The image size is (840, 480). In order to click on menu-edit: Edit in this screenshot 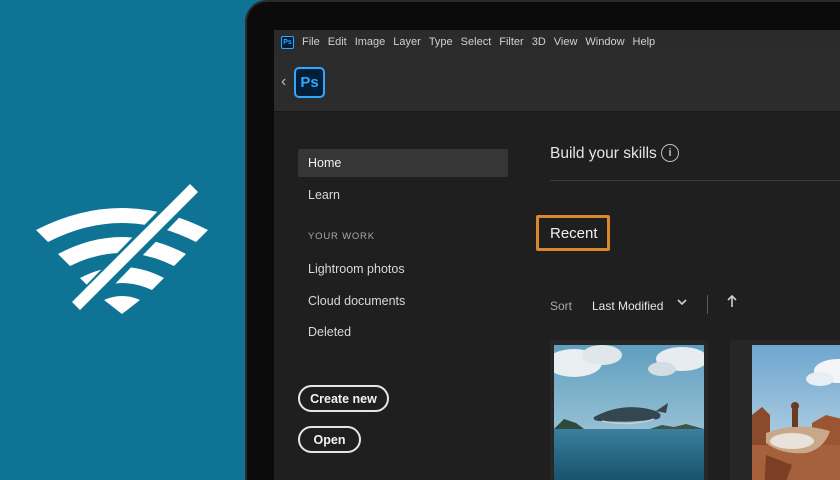, I will do `click(337, 42)`.